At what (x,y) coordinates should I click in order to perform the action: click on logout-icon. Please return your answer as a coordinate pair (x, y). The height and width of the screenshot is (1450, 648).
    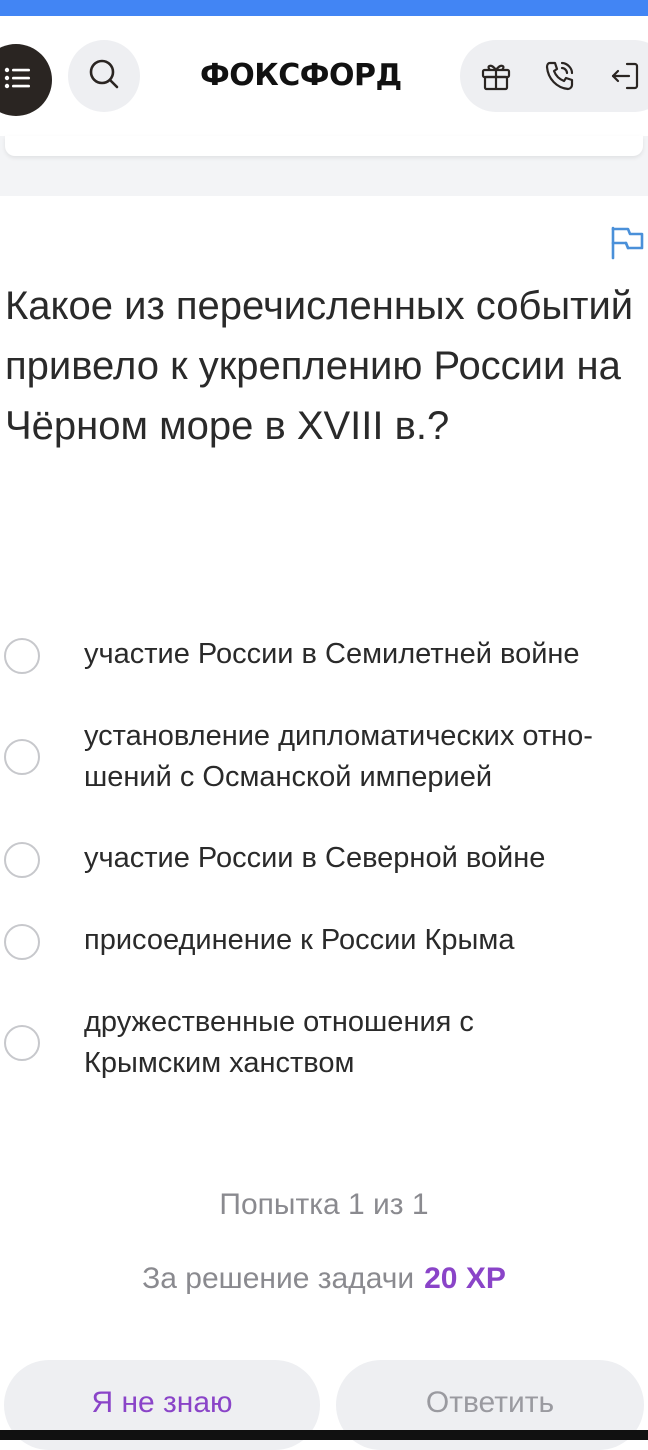
    Looking at the image, I should click on (624, 76).